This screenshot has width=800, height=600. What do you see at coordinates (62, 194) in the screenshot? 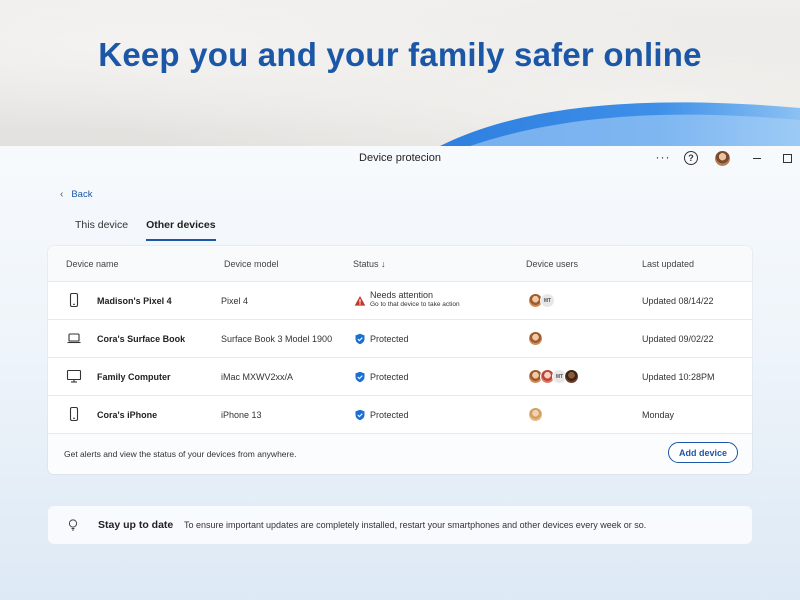
I see `chevron-left-icon: ‹` at bounding box center [62, 194].